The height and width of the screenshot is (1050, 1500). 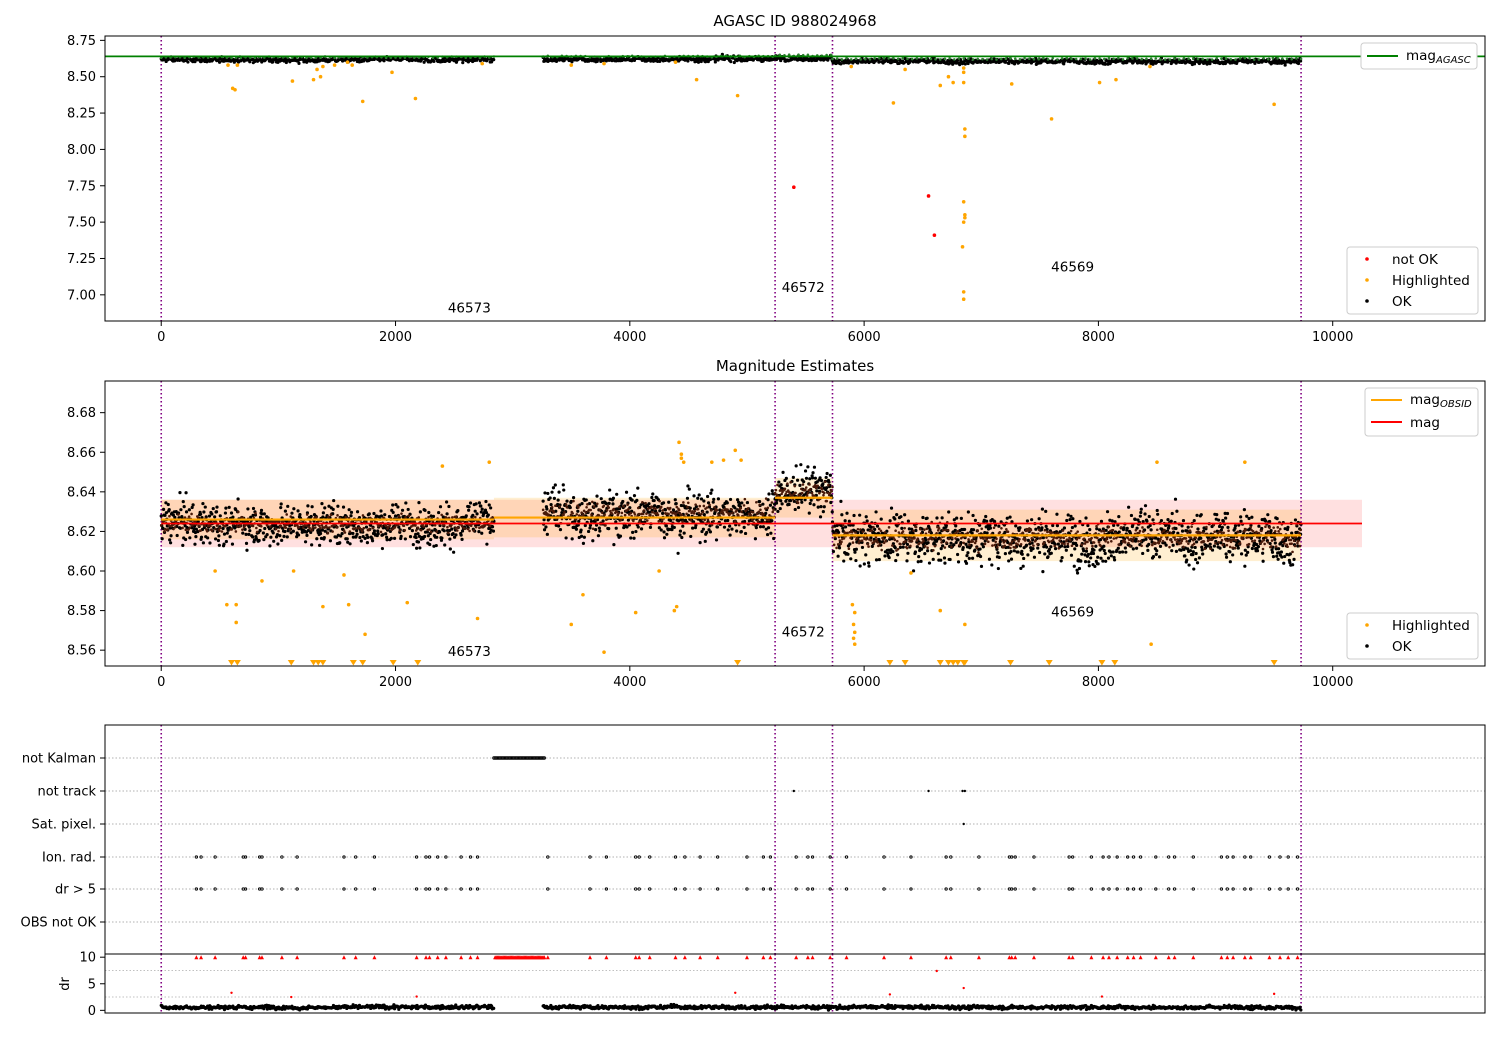 I want to click on panel1-xtick-label-2: 4000, so click(x=629, y=337).